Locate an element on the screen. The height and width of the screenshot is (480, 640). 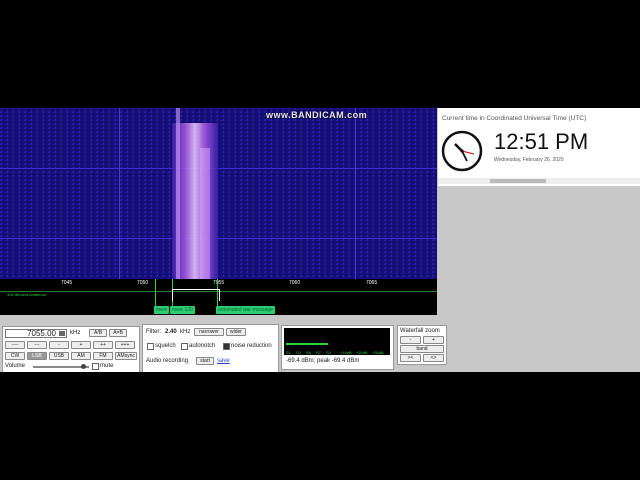
smeter-scale-label: S1 is located at coordinates (288, 352).